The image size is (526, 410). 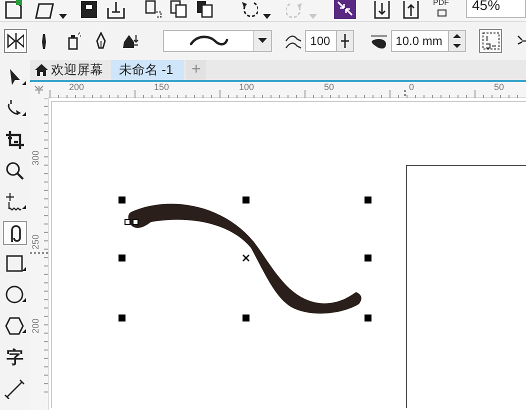 What do you see at coordinates (44, 9) in the screenshot?
I see `folder-icon` at bounding box center [44, 9].